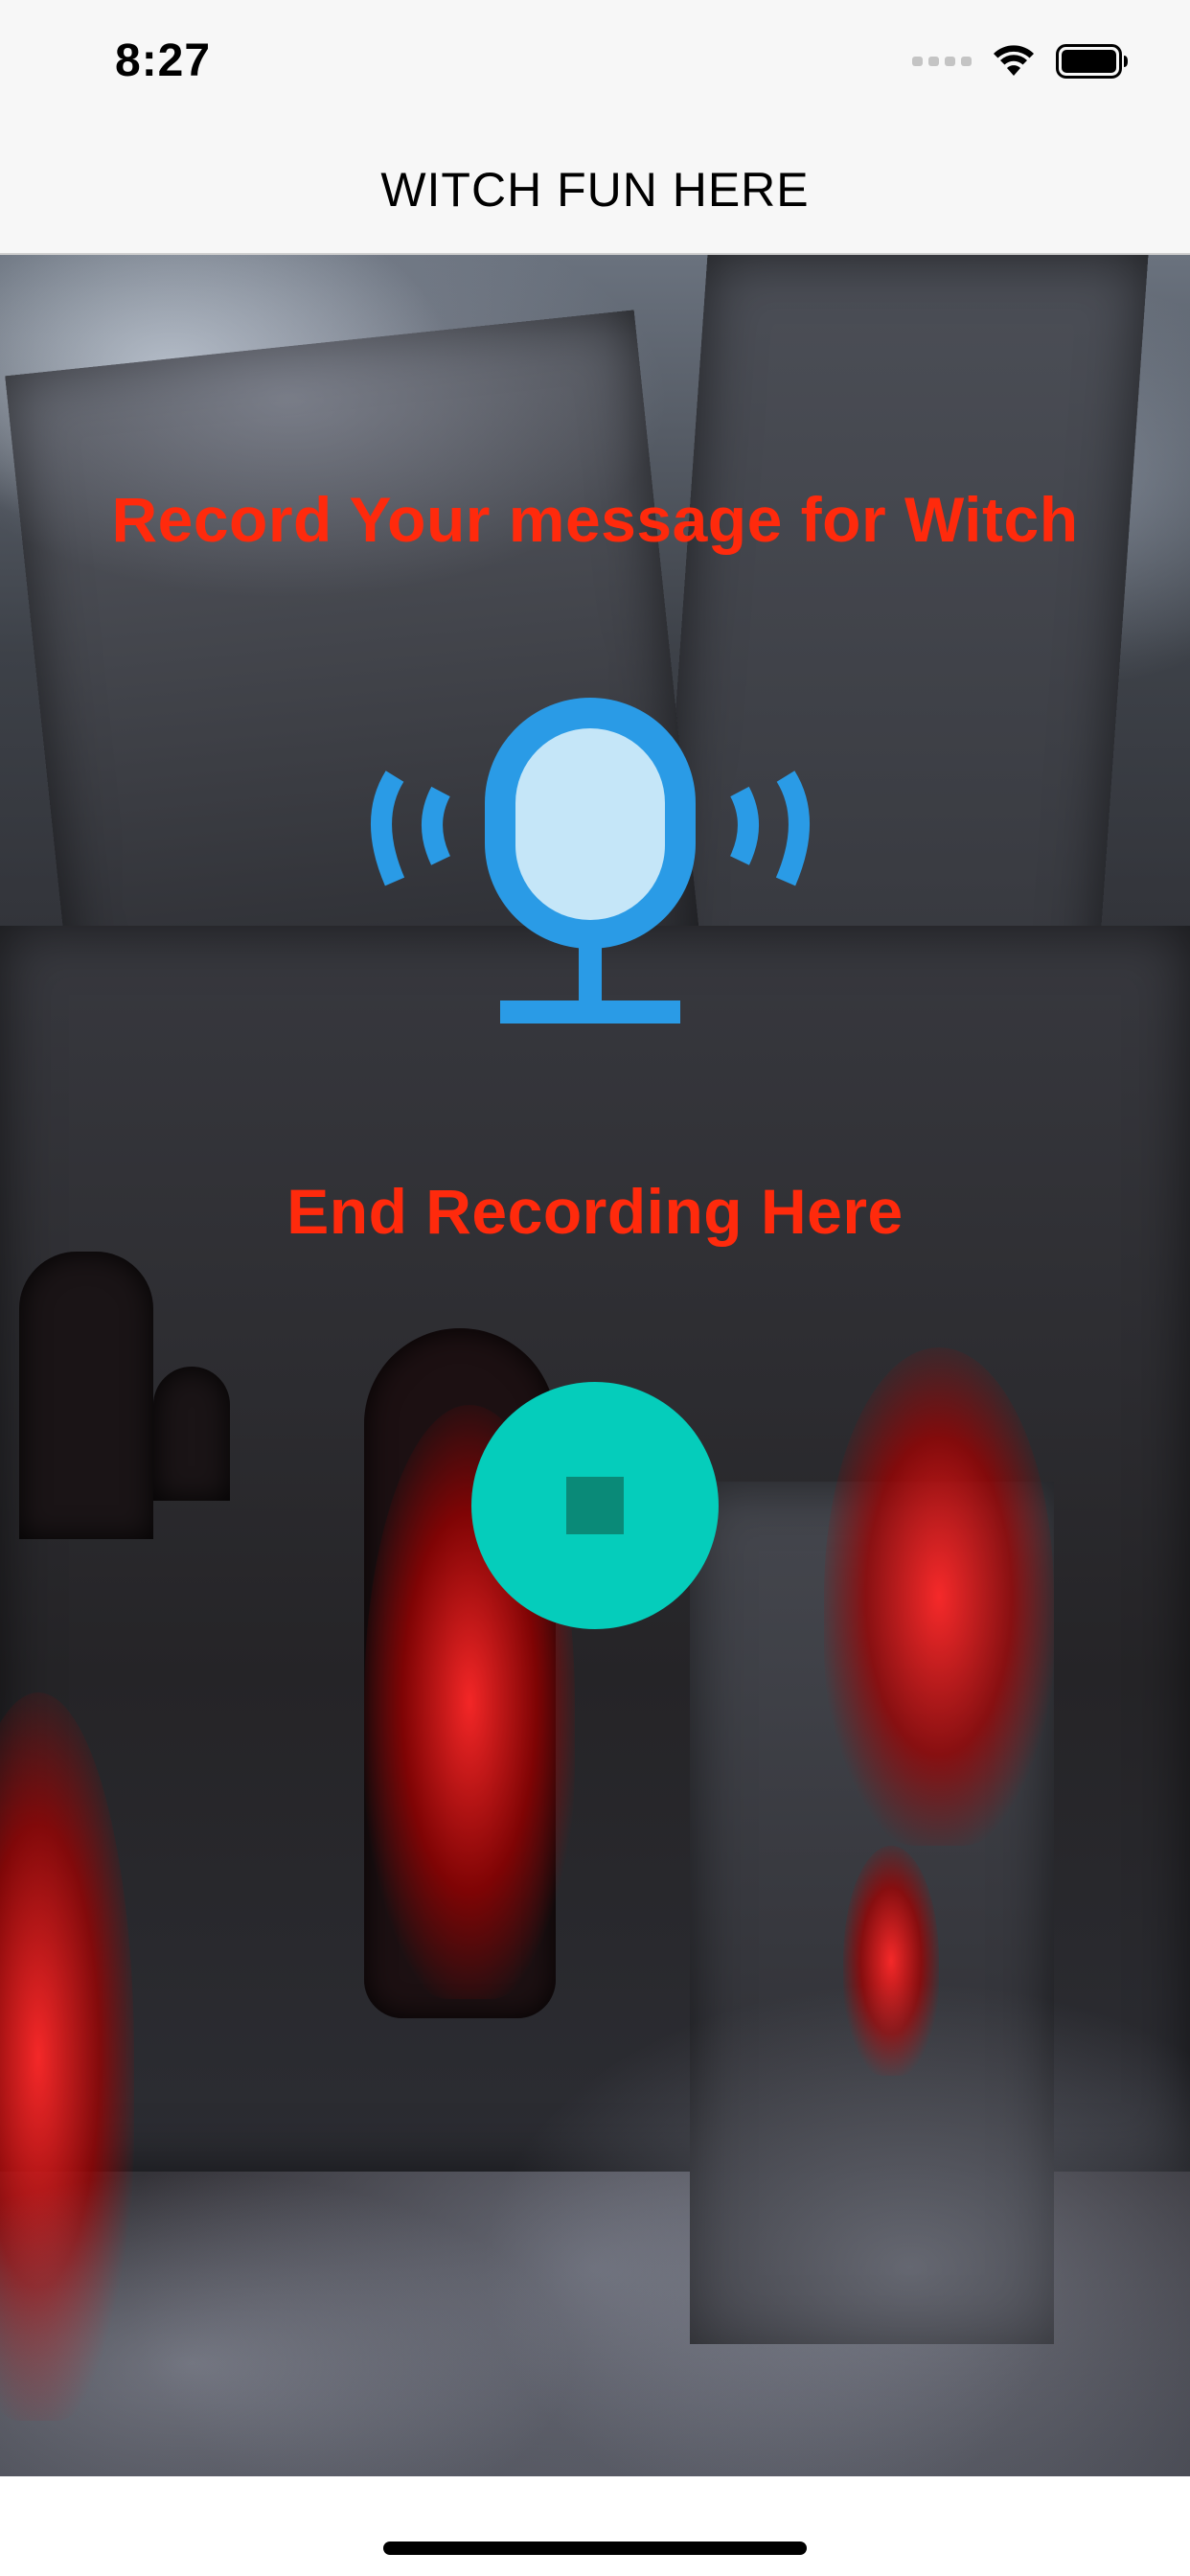 The width and height of the screenshot is (1190, 2576). I want to click on red-glow-right, so click(939, 1596).